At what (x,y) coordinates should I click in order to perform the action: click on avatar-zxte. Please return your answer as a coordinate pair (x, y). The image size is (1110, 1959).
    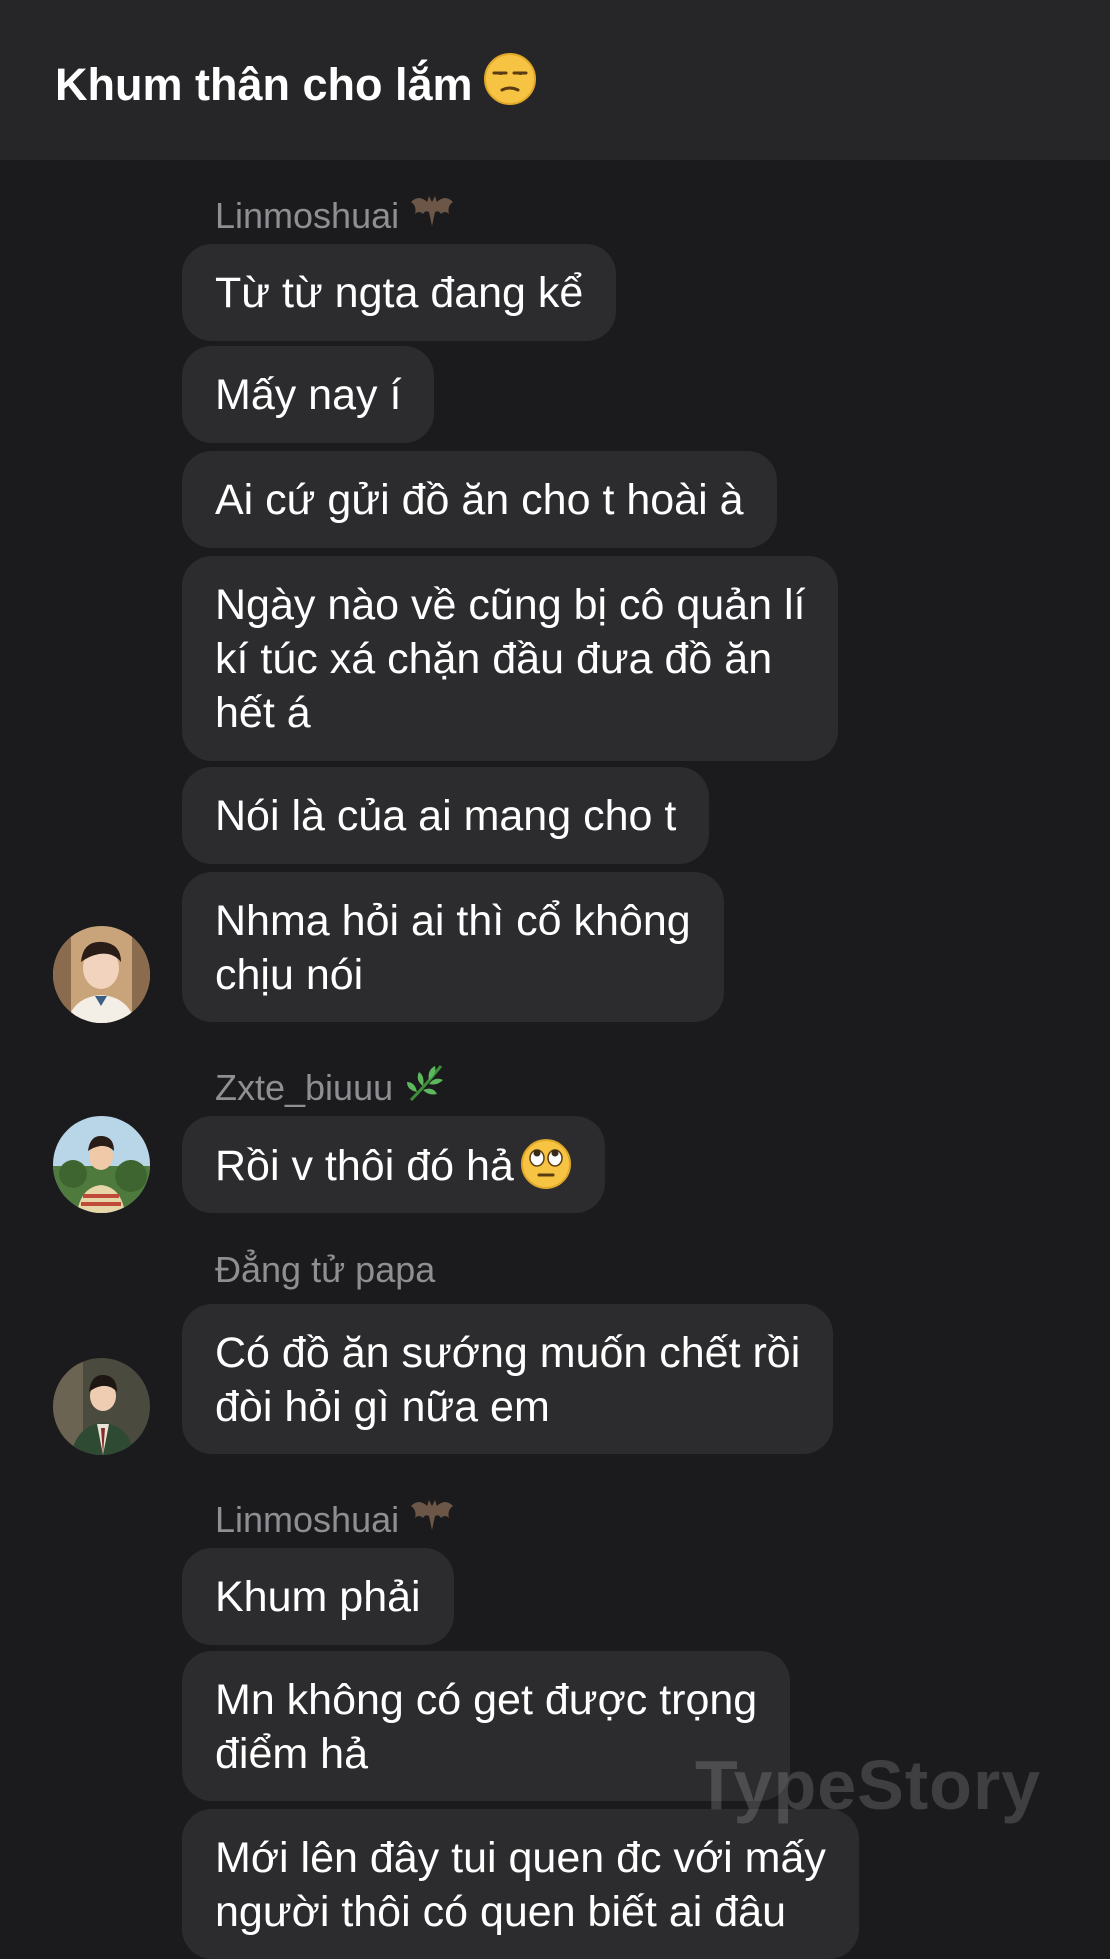
    Looking at the image, I should click on (101, 1164).